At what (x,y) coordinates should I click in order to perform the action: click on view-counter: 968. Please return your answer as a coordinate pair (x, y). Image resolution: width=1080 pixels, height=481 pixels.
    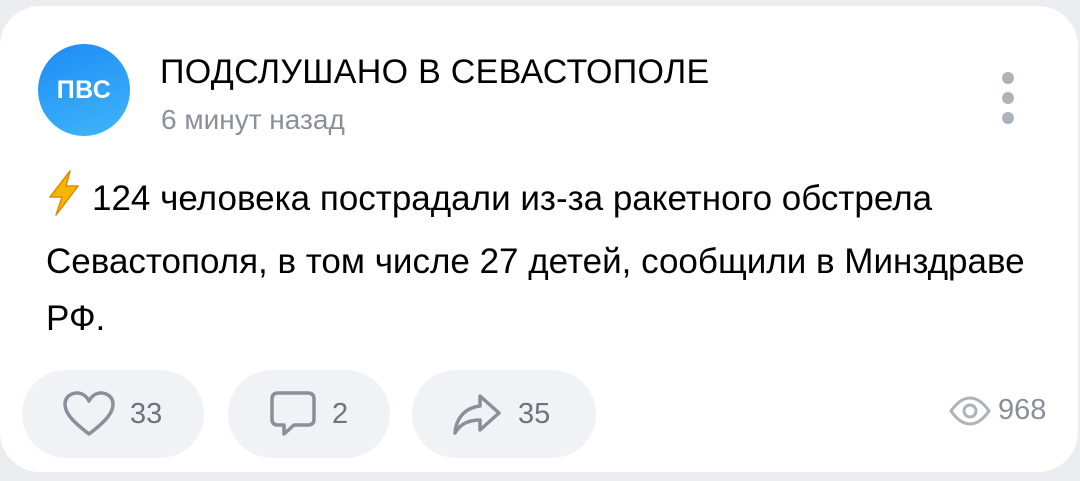
    Looking at the image, I should click on (997, 410).